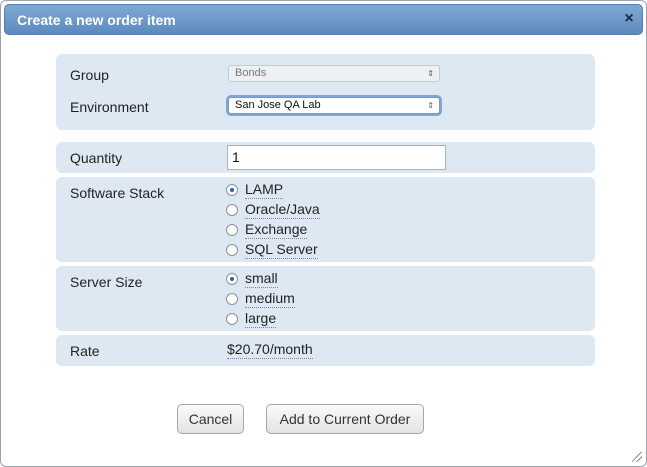  I want to click on rate-value: $20.70/month, so click(270, 350).